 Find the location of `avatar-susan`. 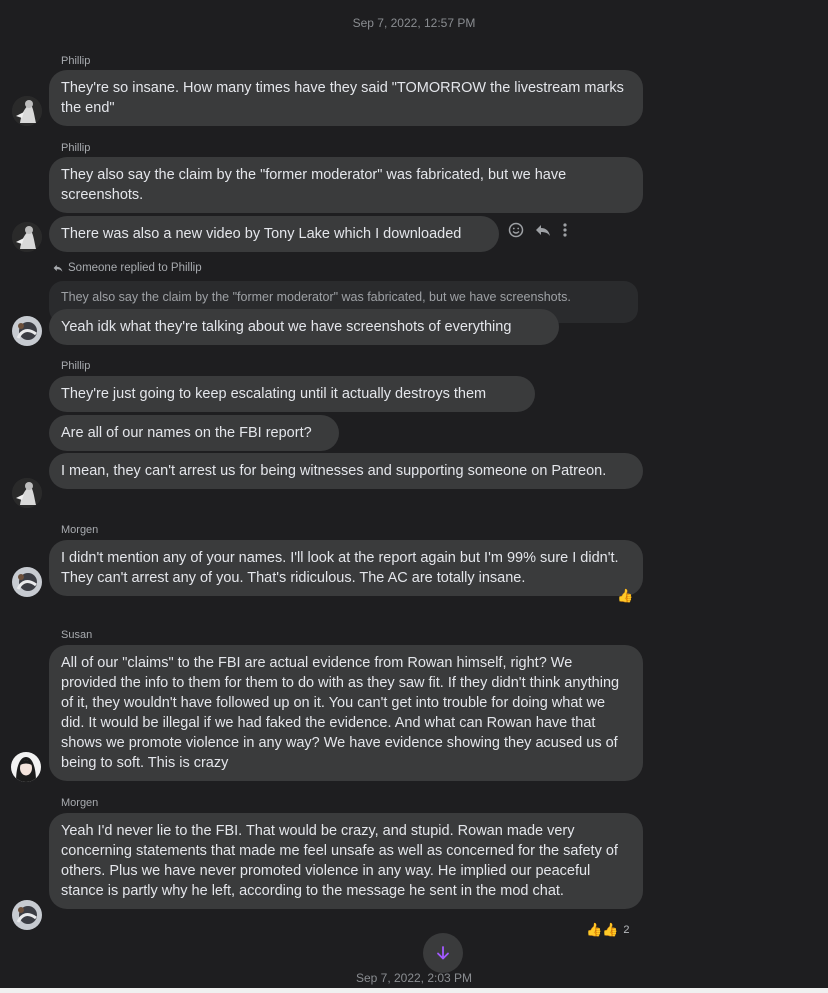

avatar-susan is located at coordinates (26, 767).